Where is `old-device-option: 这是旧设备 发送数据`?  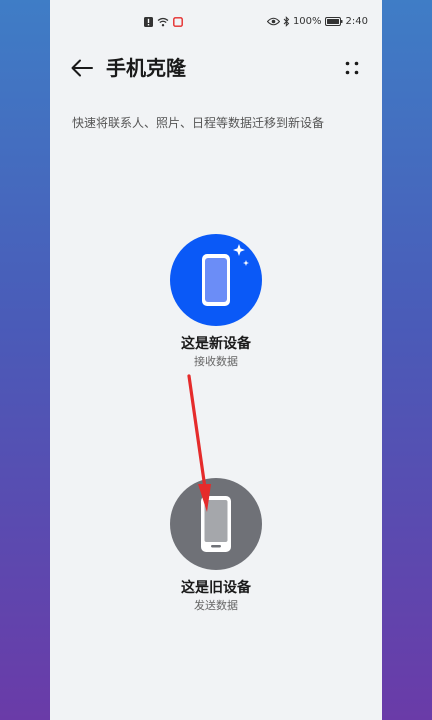
old-device-option: 这是旧设备 发送数据 is located at coordinates (216, 546).